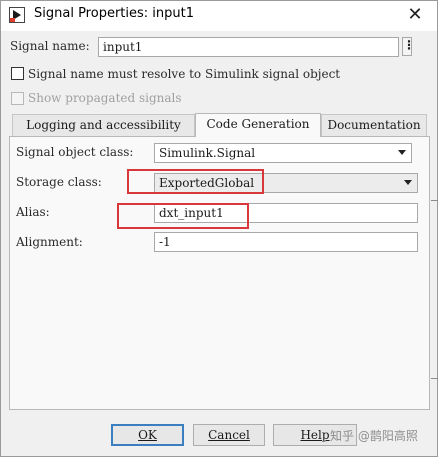 The width and height of the screenshot is (438, 457). I want to click on alias-highlight, so click(183, 216).